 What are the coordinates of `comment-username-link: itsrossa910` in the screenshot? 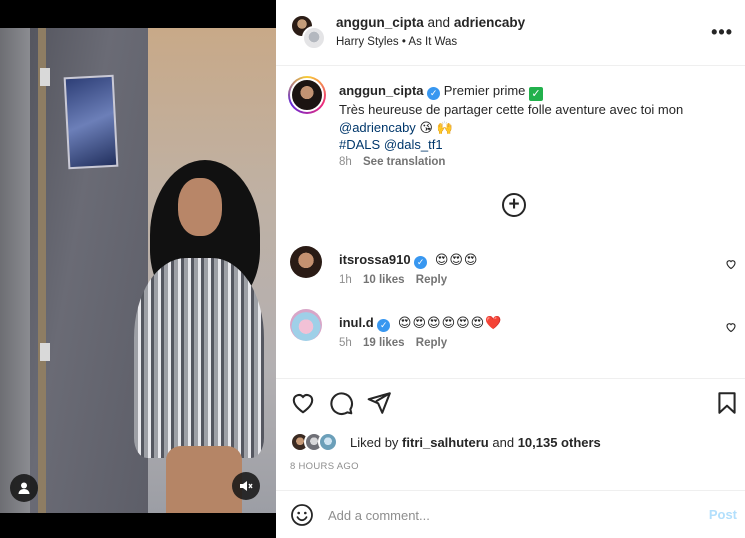 It's located at (375, 259).